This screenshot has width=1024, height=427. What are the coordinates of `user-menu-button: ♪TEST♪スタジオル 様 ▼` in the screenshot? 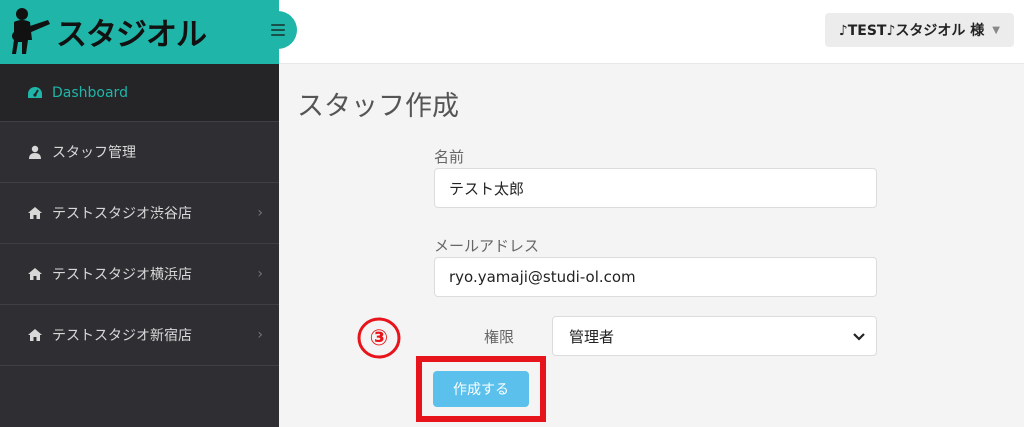 It's located at (919, 30).